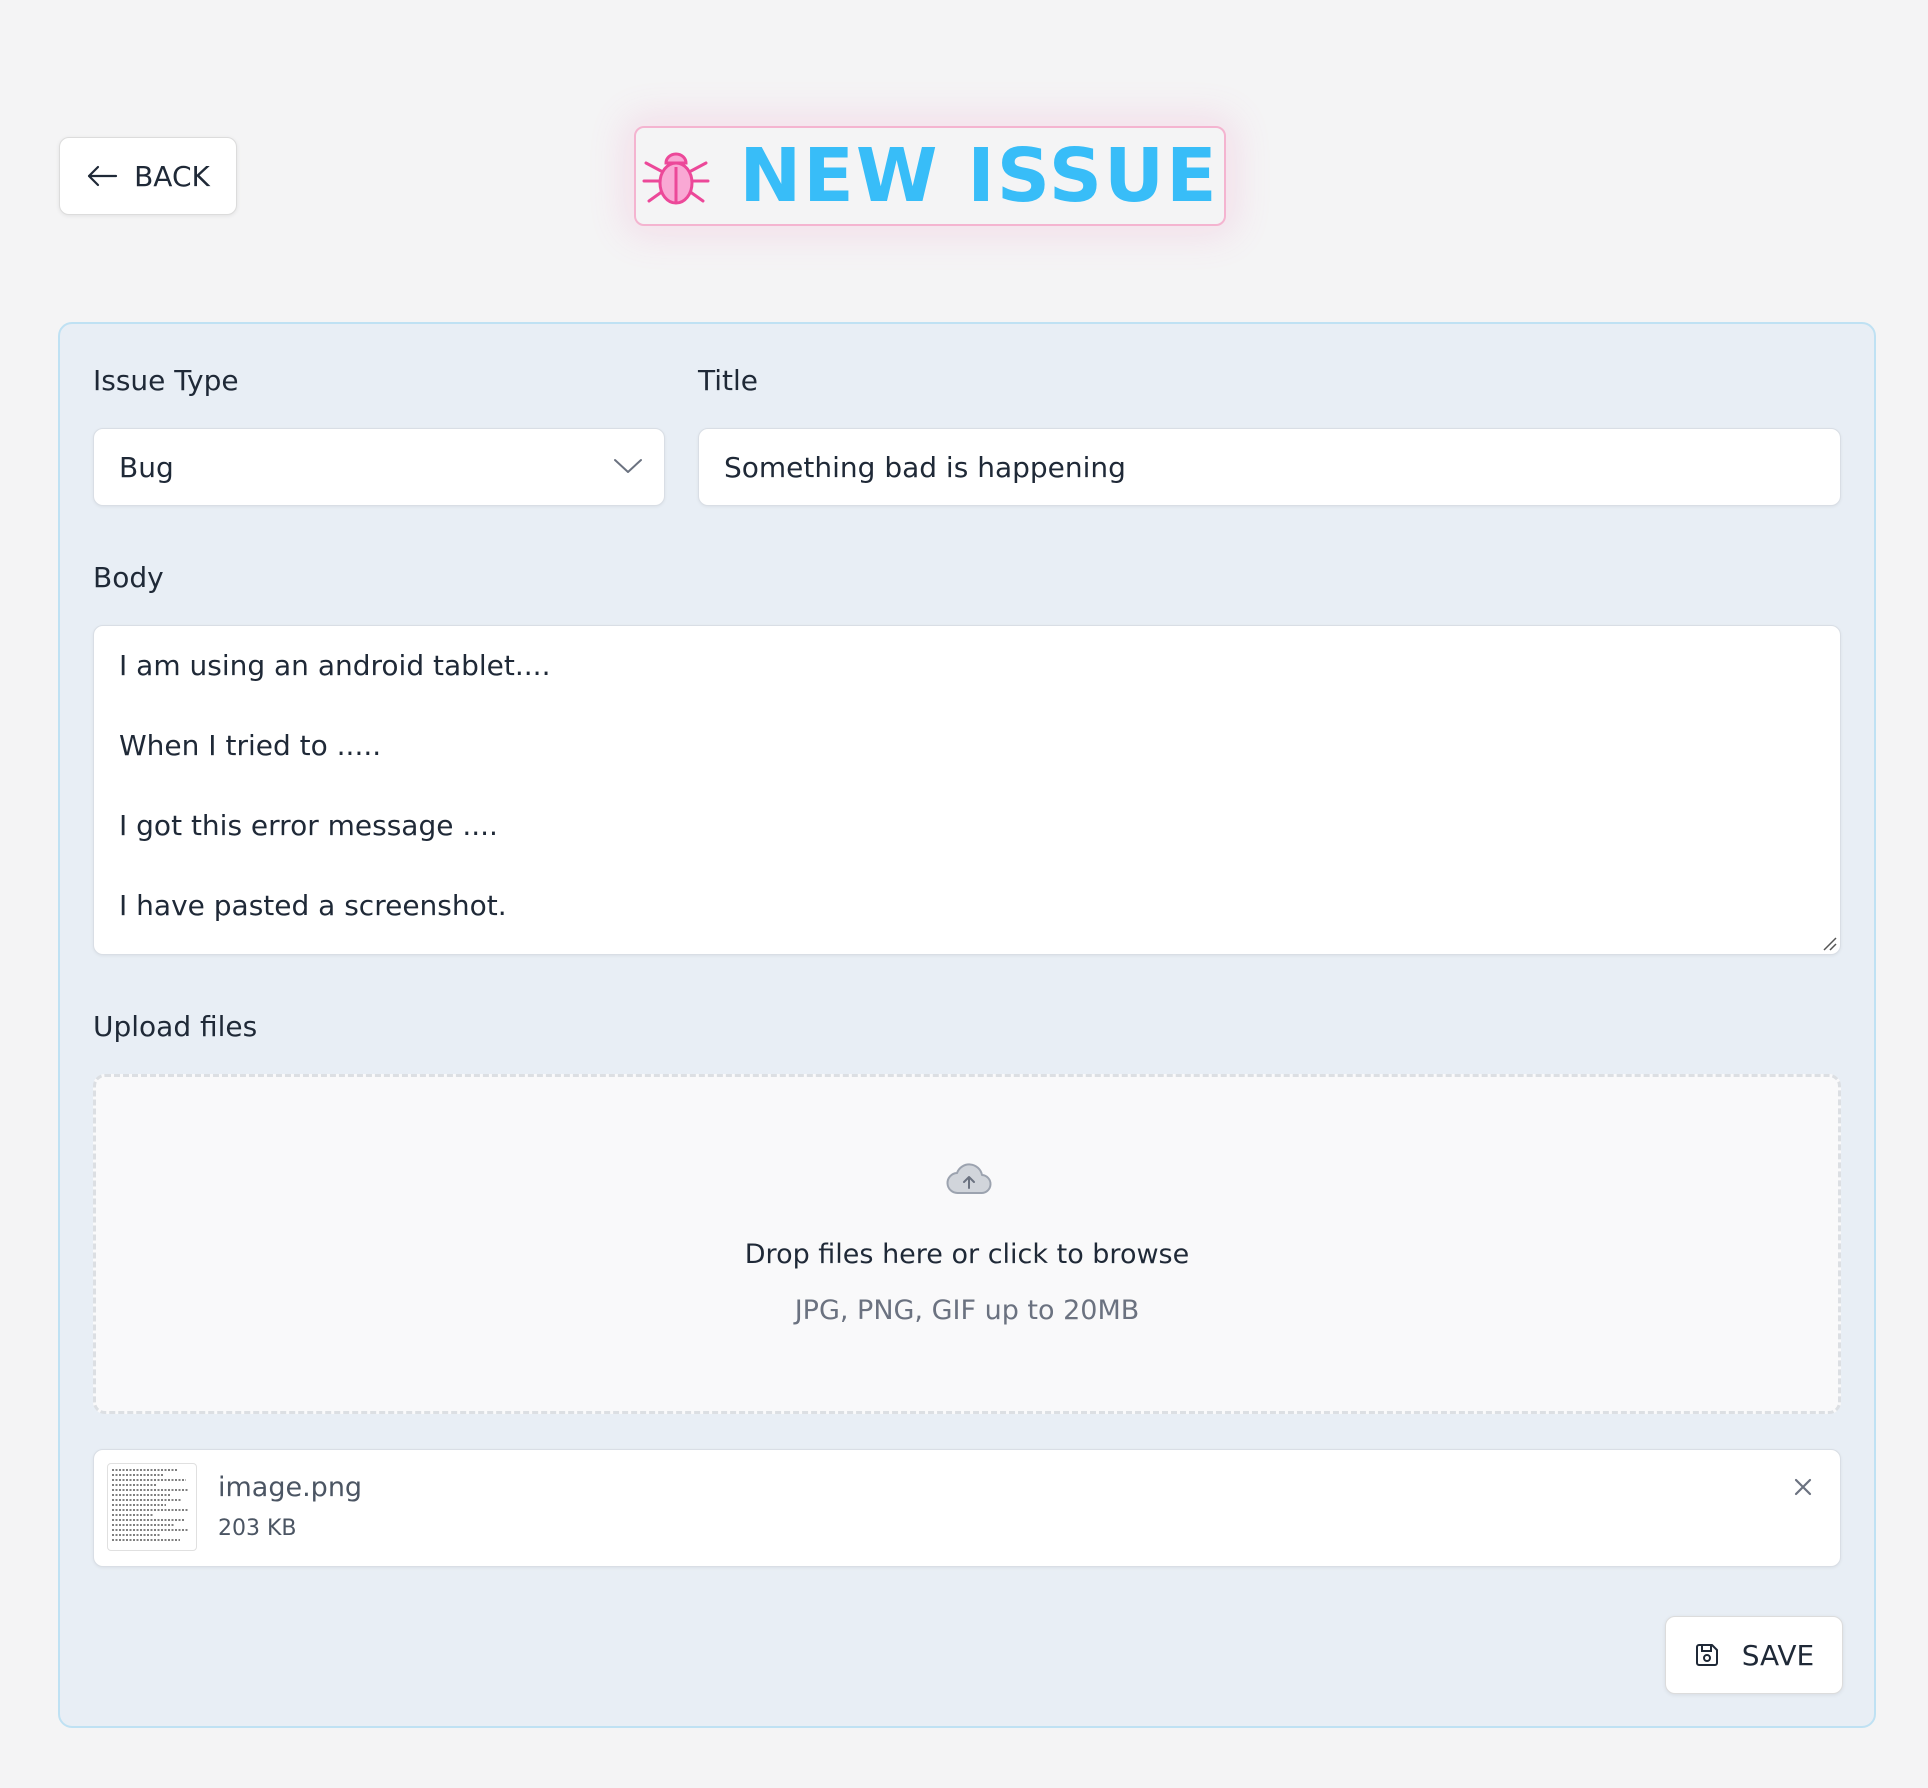 This screenshot has height=1788, width=1928. What do you see at coordinates (1706, 1655) in the screenshot?
I see `save-icon` at bounding box center [1706, 1655].